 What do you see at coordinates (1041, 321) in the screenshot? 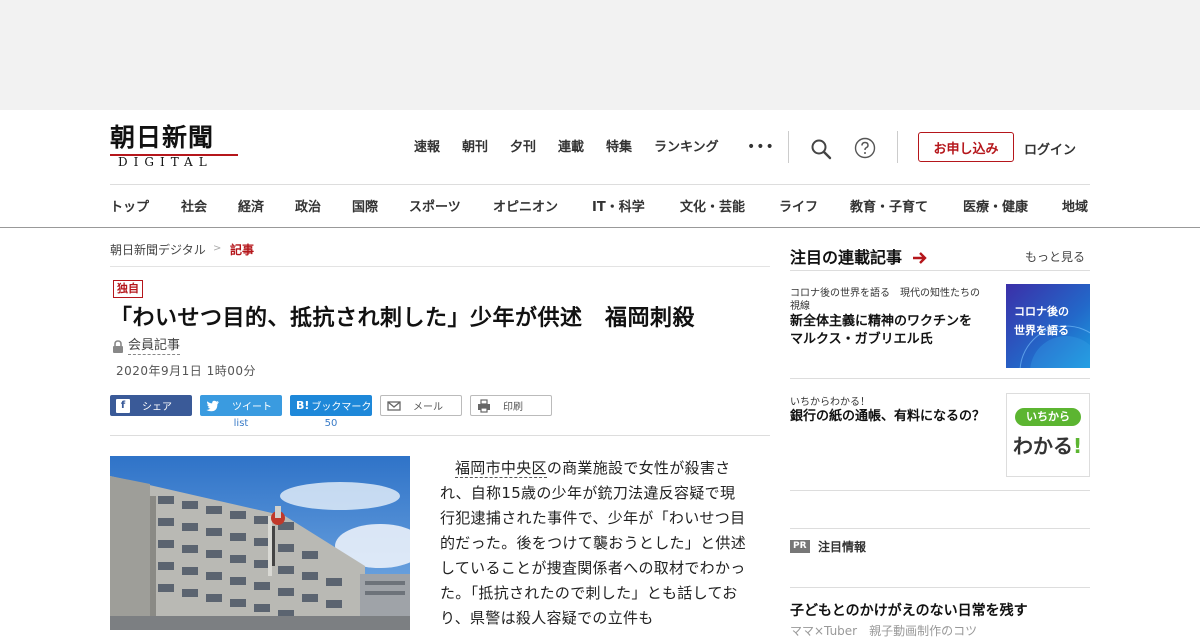
I see `thumbnail-text: コロナ後の 世界を語る` at bounding box center [1041, 321].